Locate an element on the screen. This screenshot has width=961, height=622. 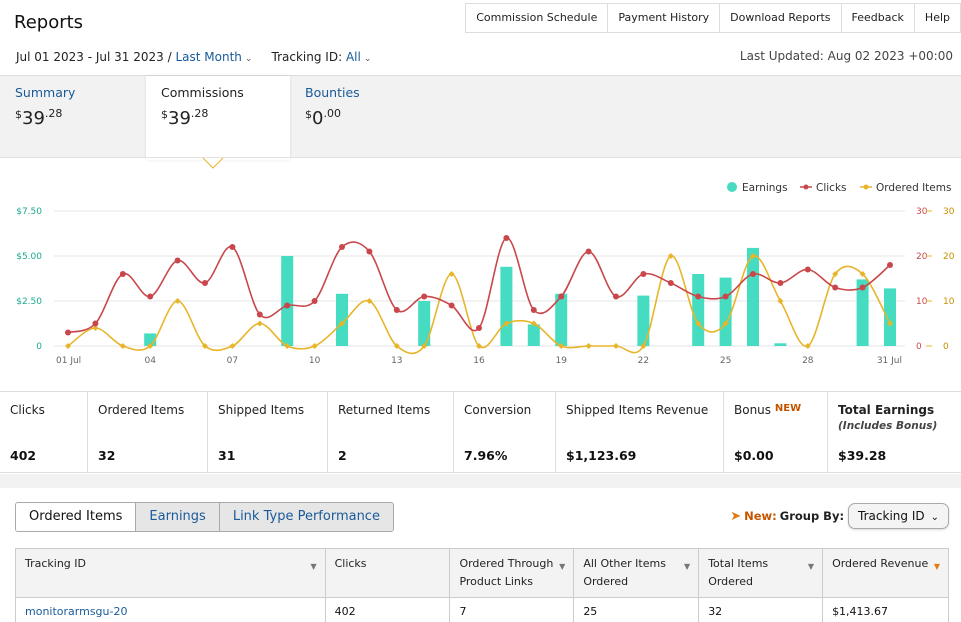
nav-payment-history: Payment History is located at coordinates (664, 18).